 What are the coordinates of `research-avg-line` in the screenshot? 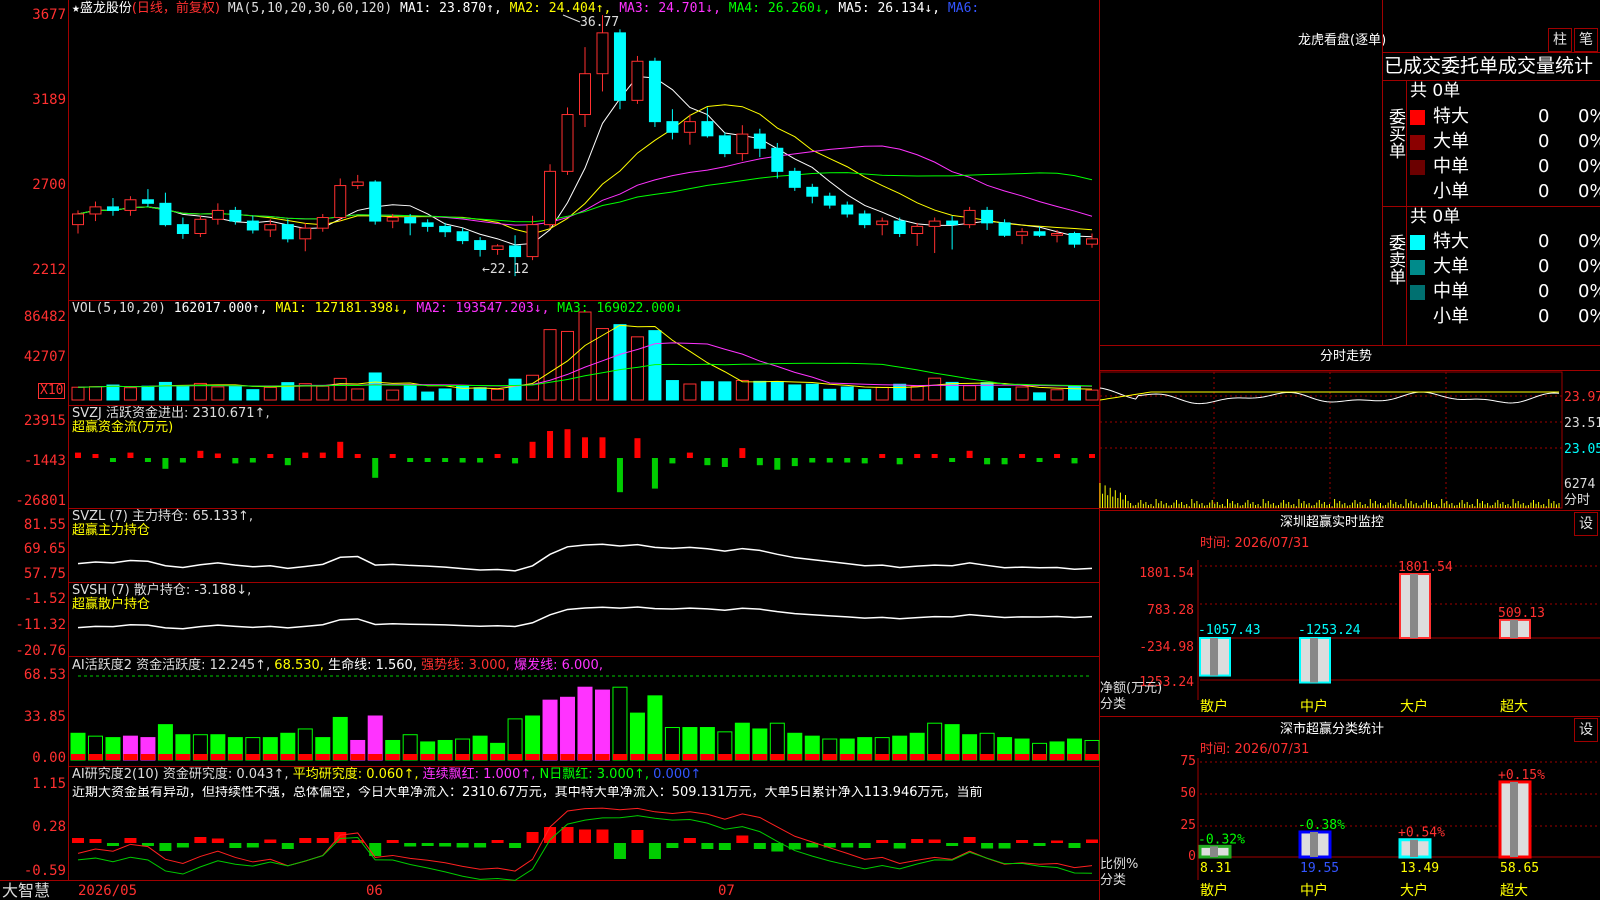 It's located at (585, 848).